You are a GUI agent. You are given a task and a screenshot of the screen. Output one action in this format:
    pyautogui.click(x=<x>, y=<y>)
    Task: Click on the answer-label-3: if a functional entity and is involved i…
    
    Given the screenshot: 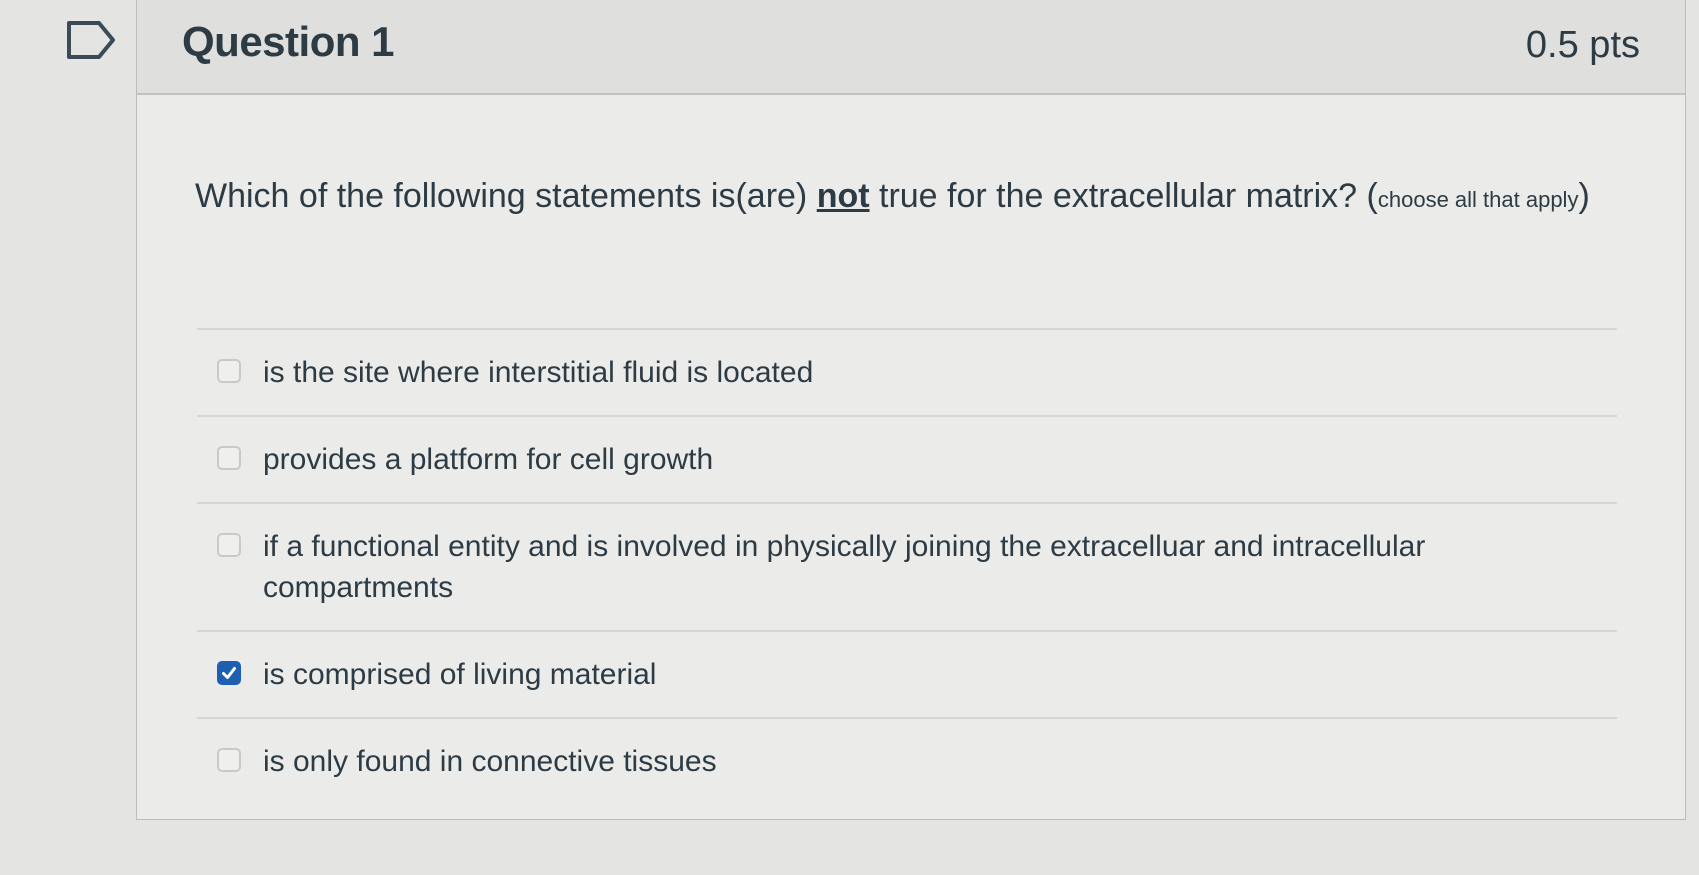 What is the action you would take?
    pyautogui.click(x=844, y=567)
    